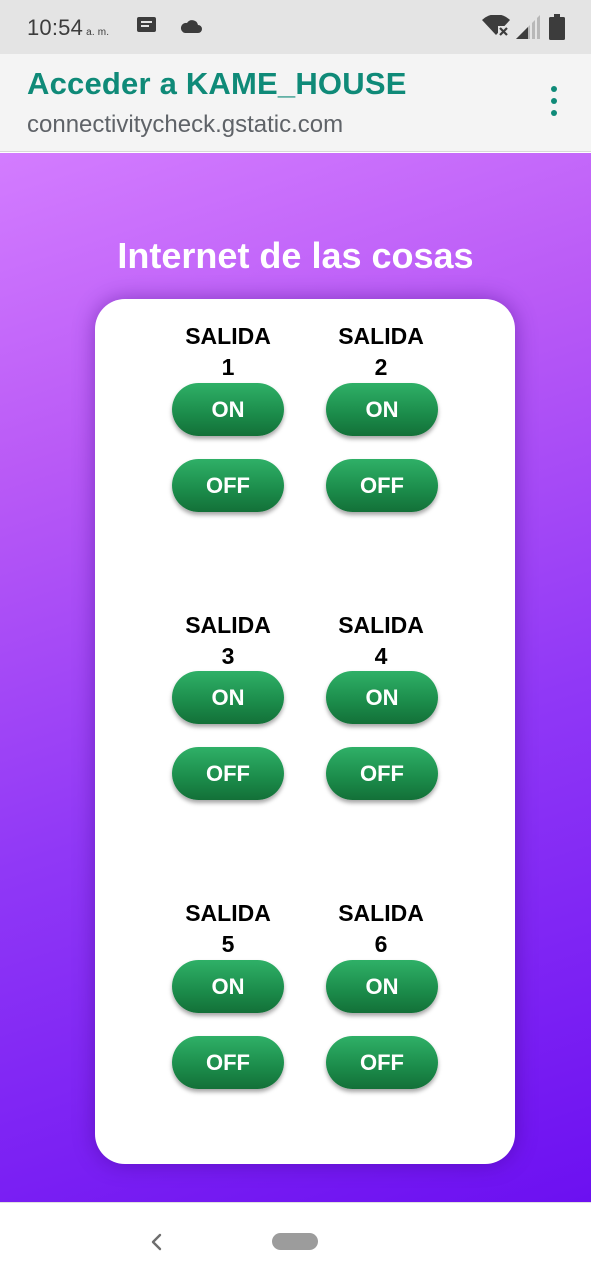 The width and height of the screenshot is (591, 1280). What do you see at coordinates (156, 1242) in the screenshot?
I see `back-icon` at bounding box center [156, 1242].